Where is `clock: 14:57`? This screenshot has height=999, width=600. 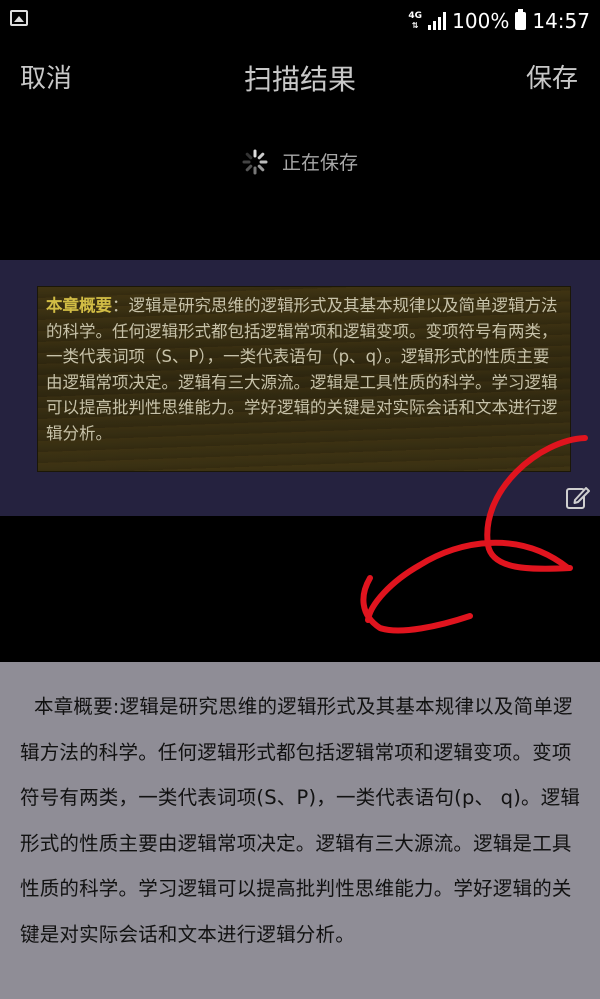
clock: 14:57 is located at coordinates (561, 21).